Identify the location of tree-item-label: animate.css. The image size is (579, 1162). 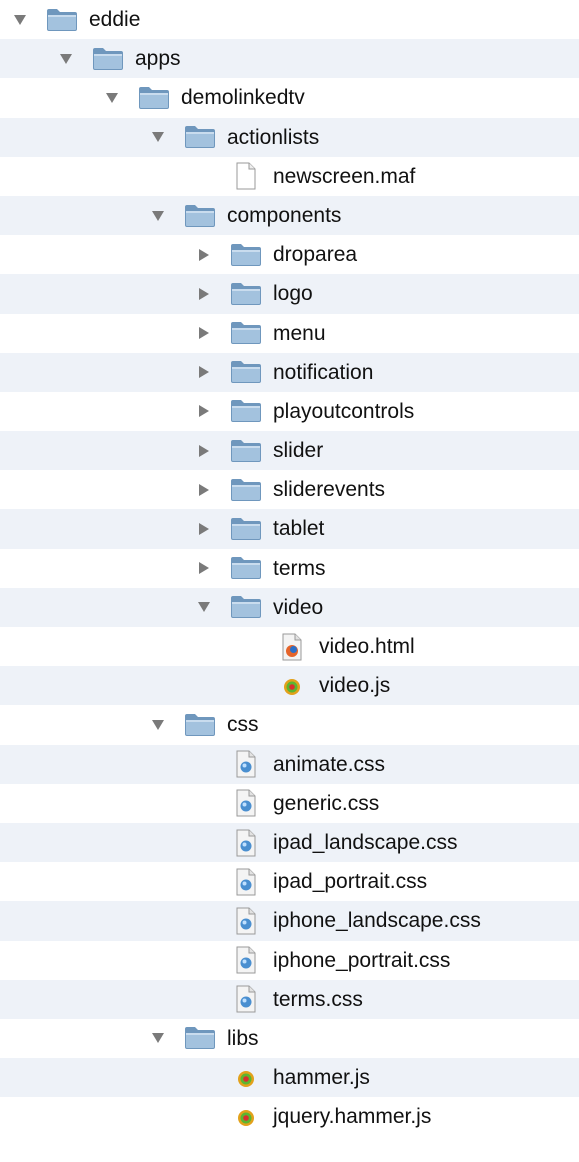
(329, 764).